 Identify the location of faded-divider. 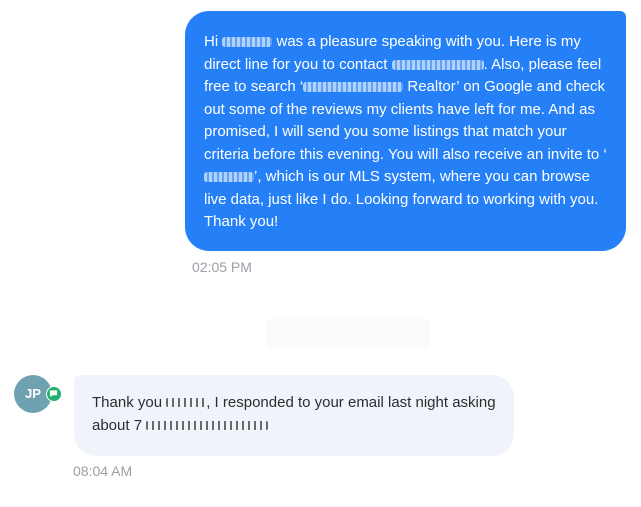
(347, 333).